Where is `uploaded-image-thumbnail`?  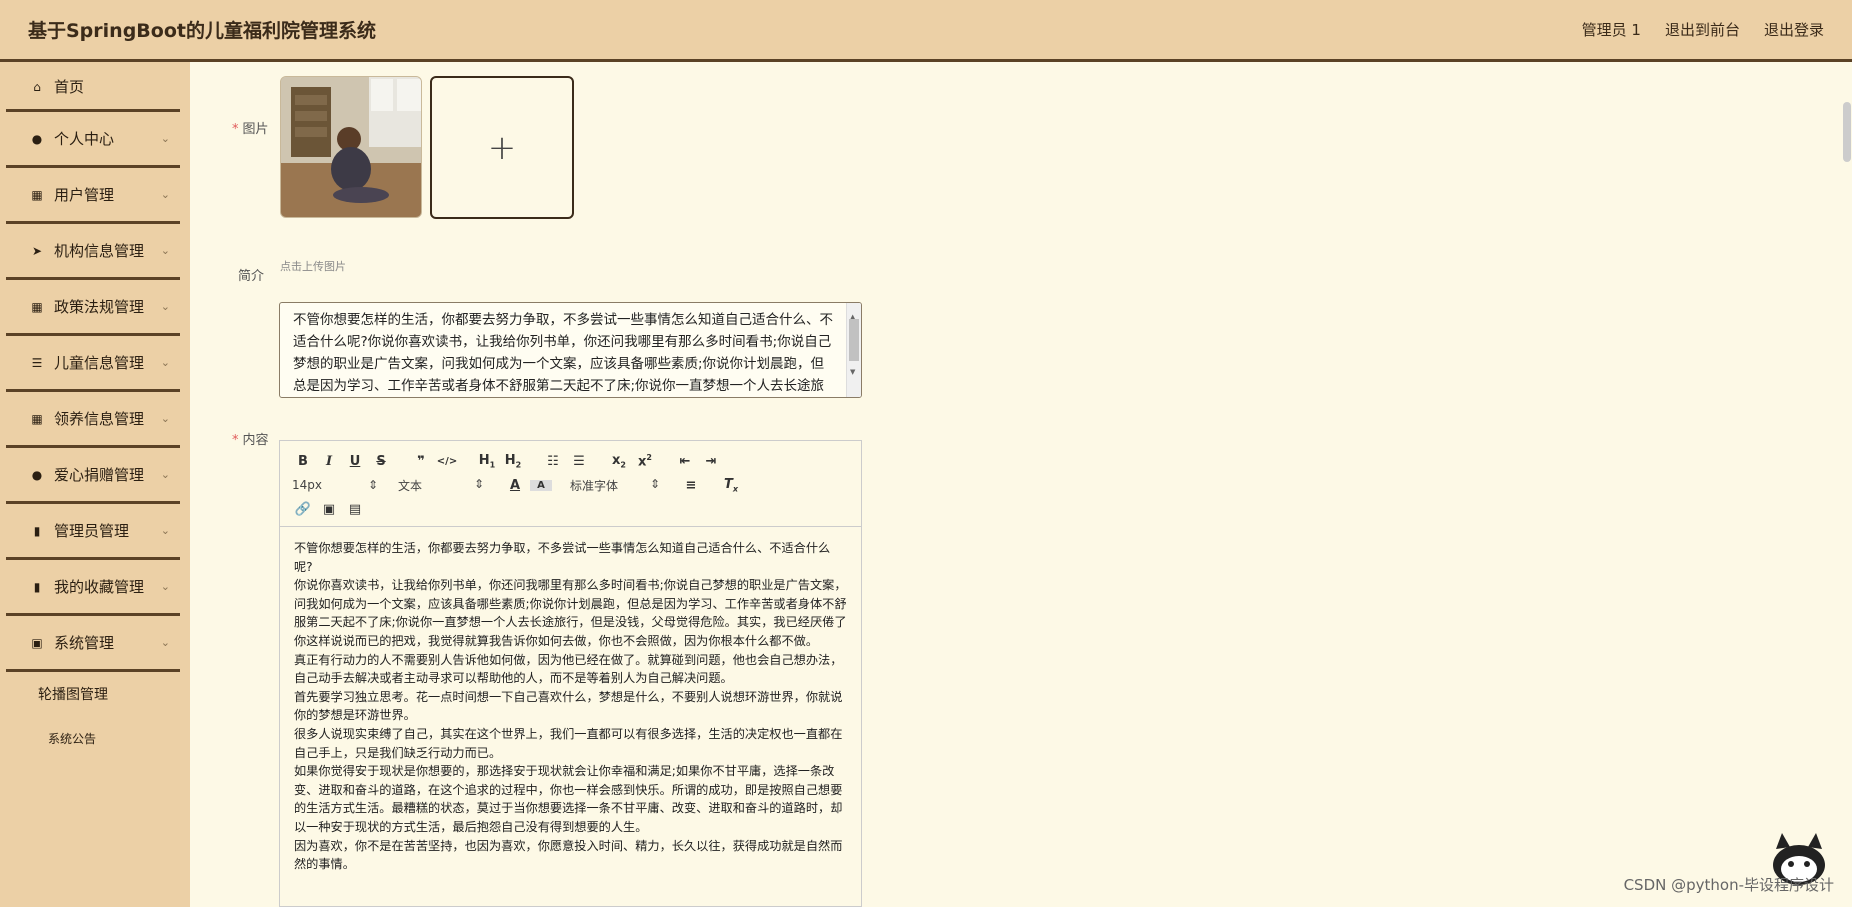
uploaded-image-thumbnail is located at coordinates (351, 147).